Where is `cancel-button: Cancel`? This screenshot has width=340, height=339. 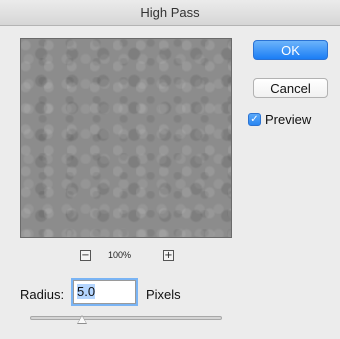
cancel-button: Cancel is located at coordinates (290, 88).